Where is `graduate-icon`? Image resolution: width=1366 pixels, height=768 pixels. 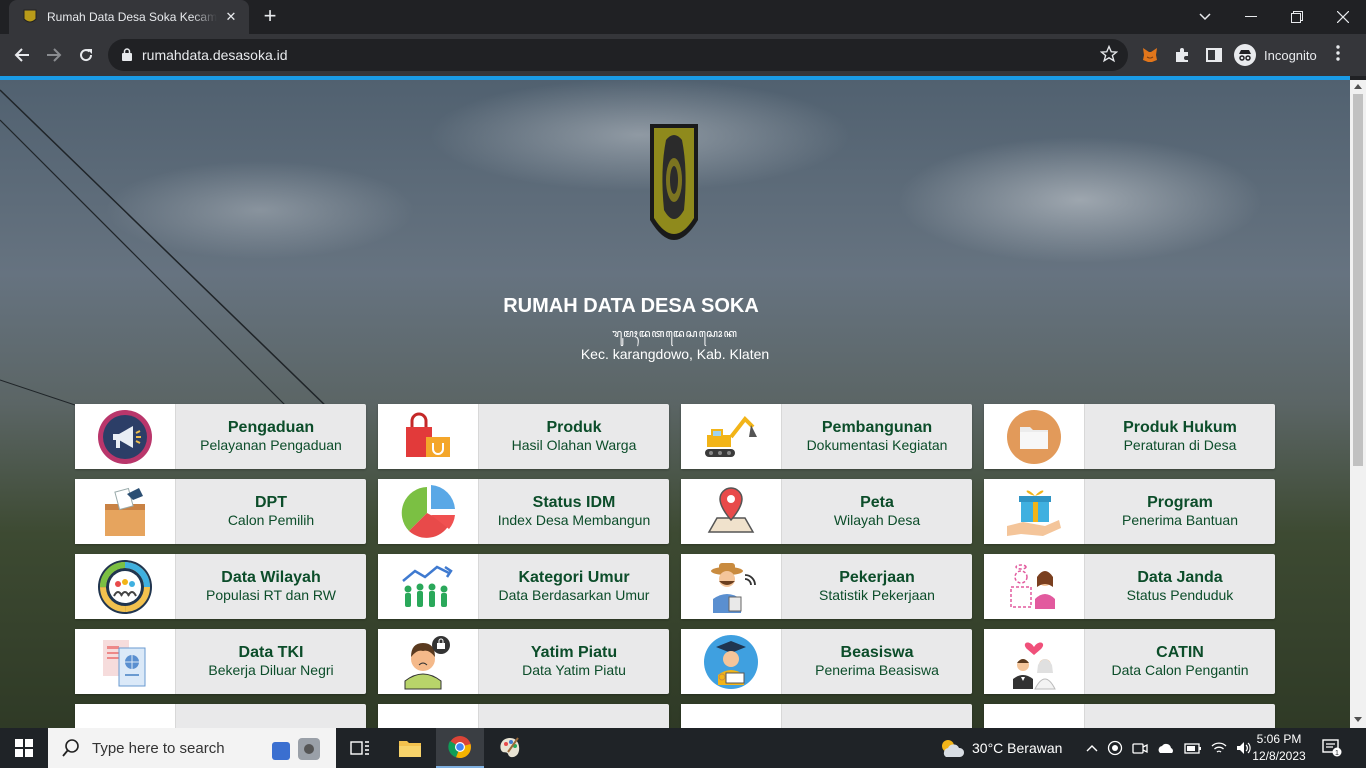 graduate-icon is located at coordinates (731, 661).